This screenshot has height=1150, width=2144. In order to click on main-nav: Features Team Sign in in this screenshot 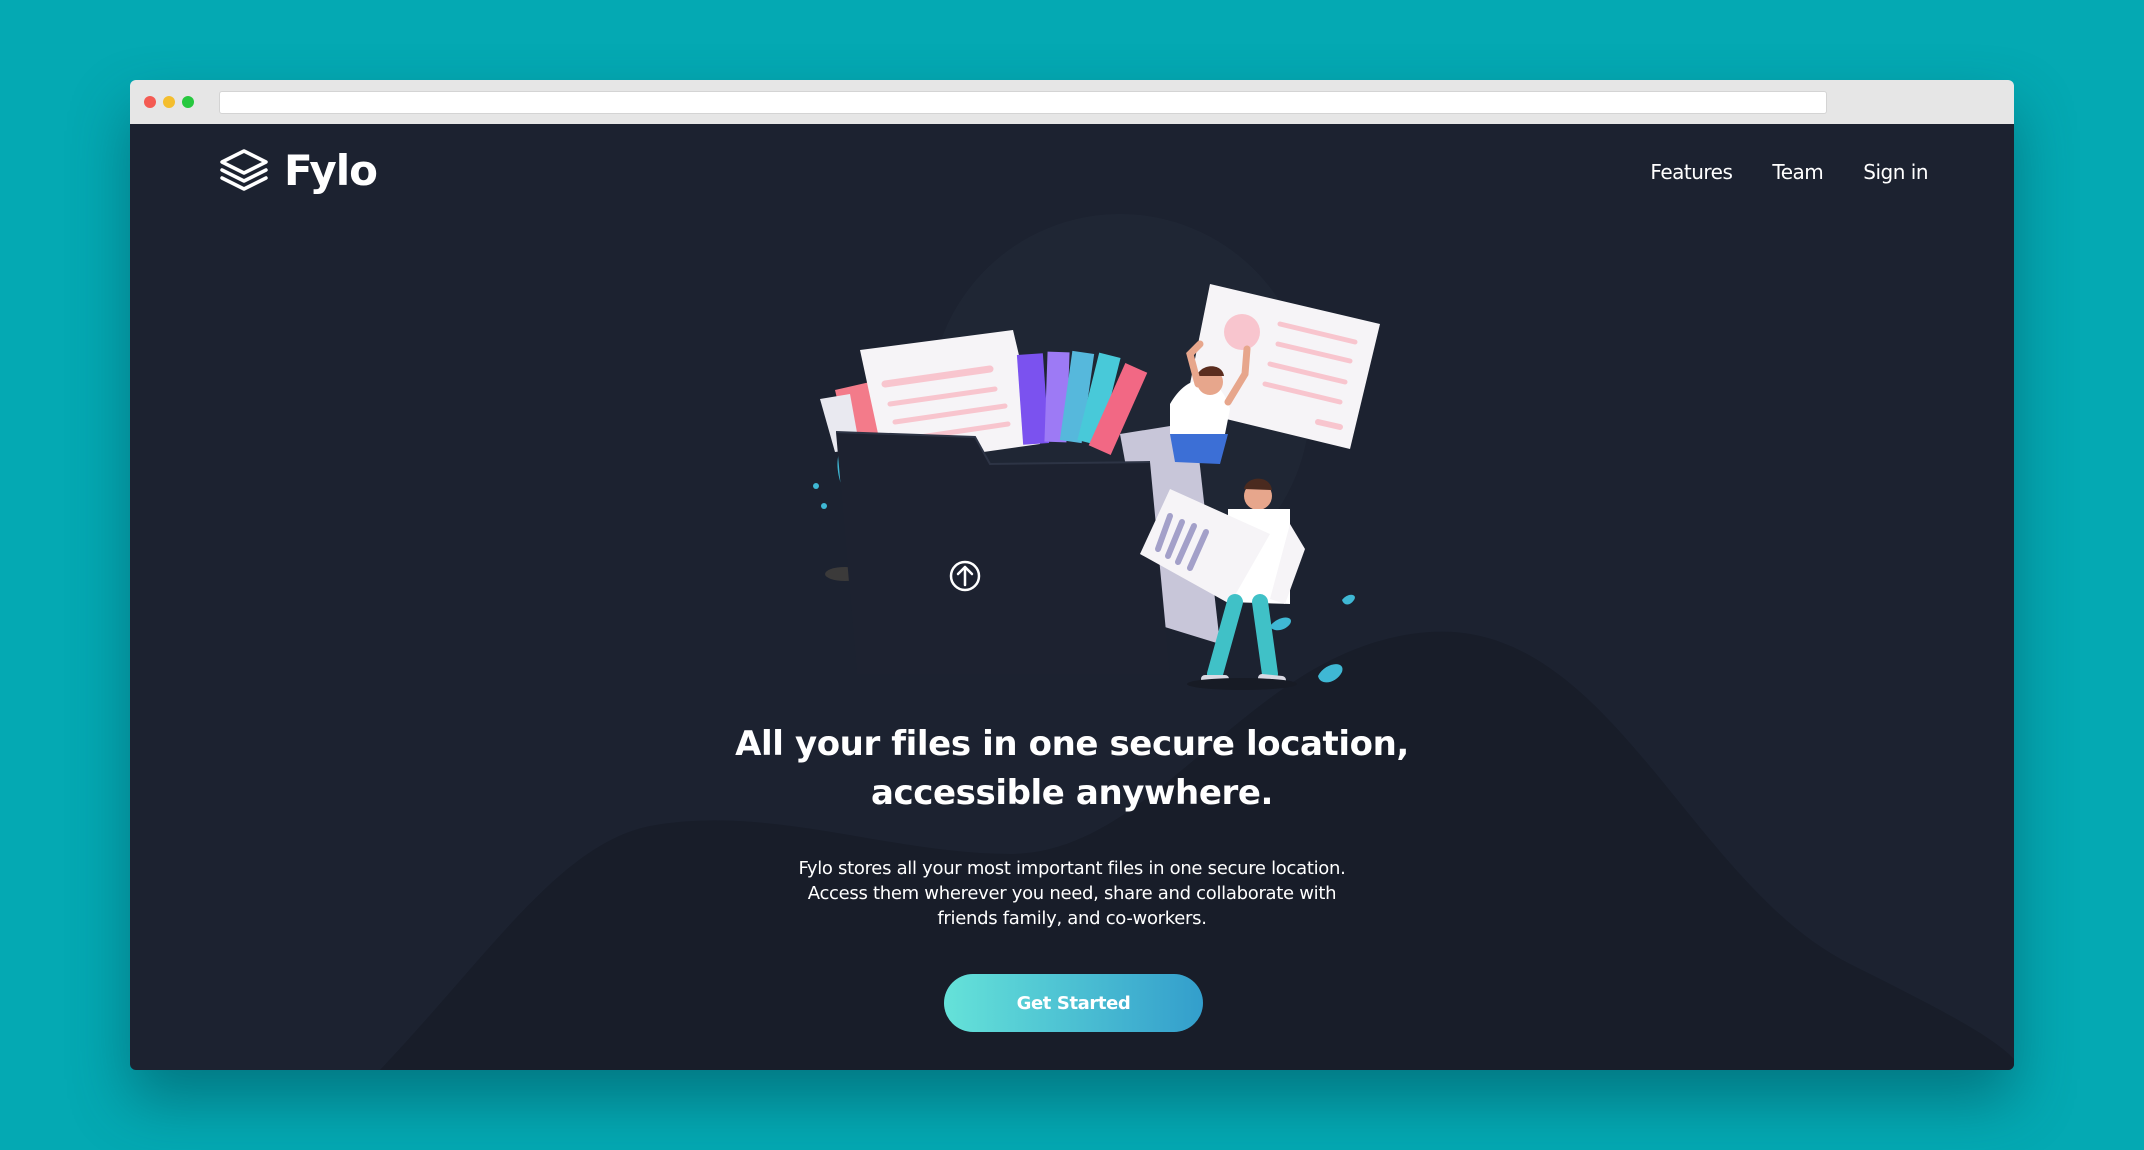, I will do `click(1789, 172)`.